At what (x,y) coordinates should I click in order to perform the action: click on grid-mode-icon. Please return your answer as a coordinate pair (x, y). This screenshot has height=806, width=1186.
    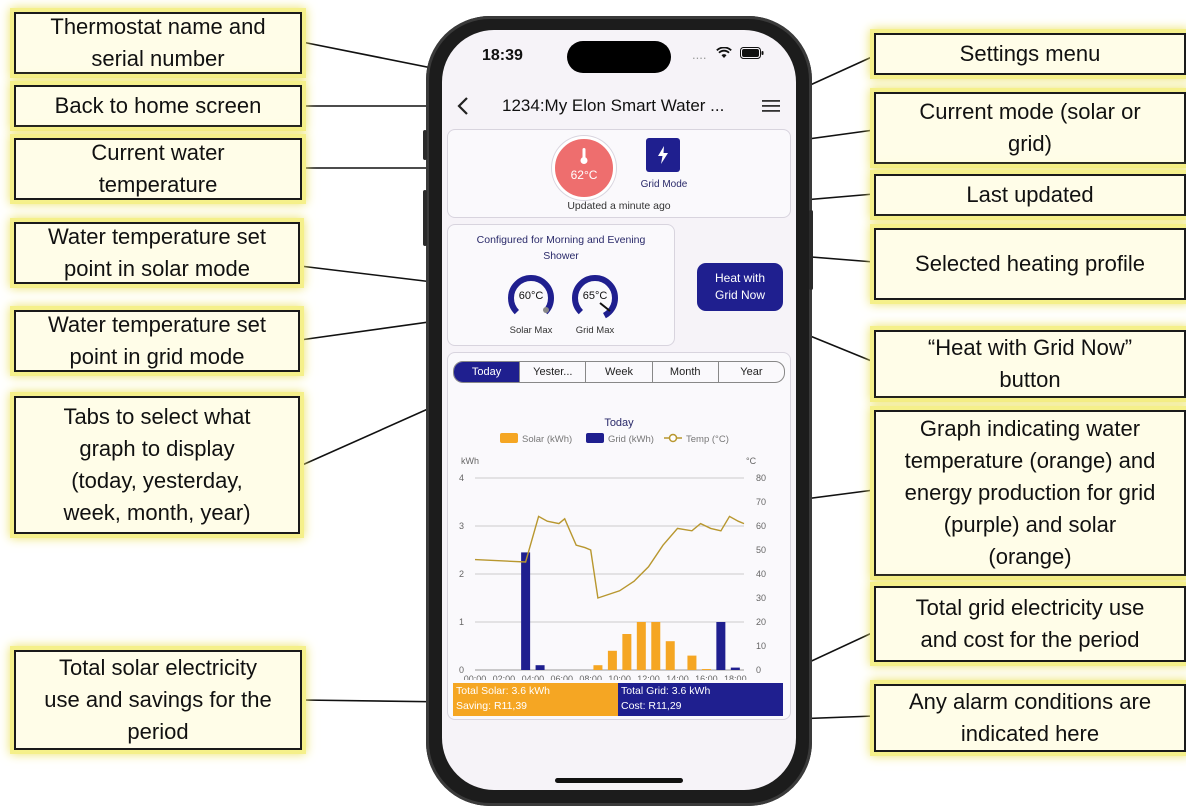
    Looking at the image, I should click on (663, 155).